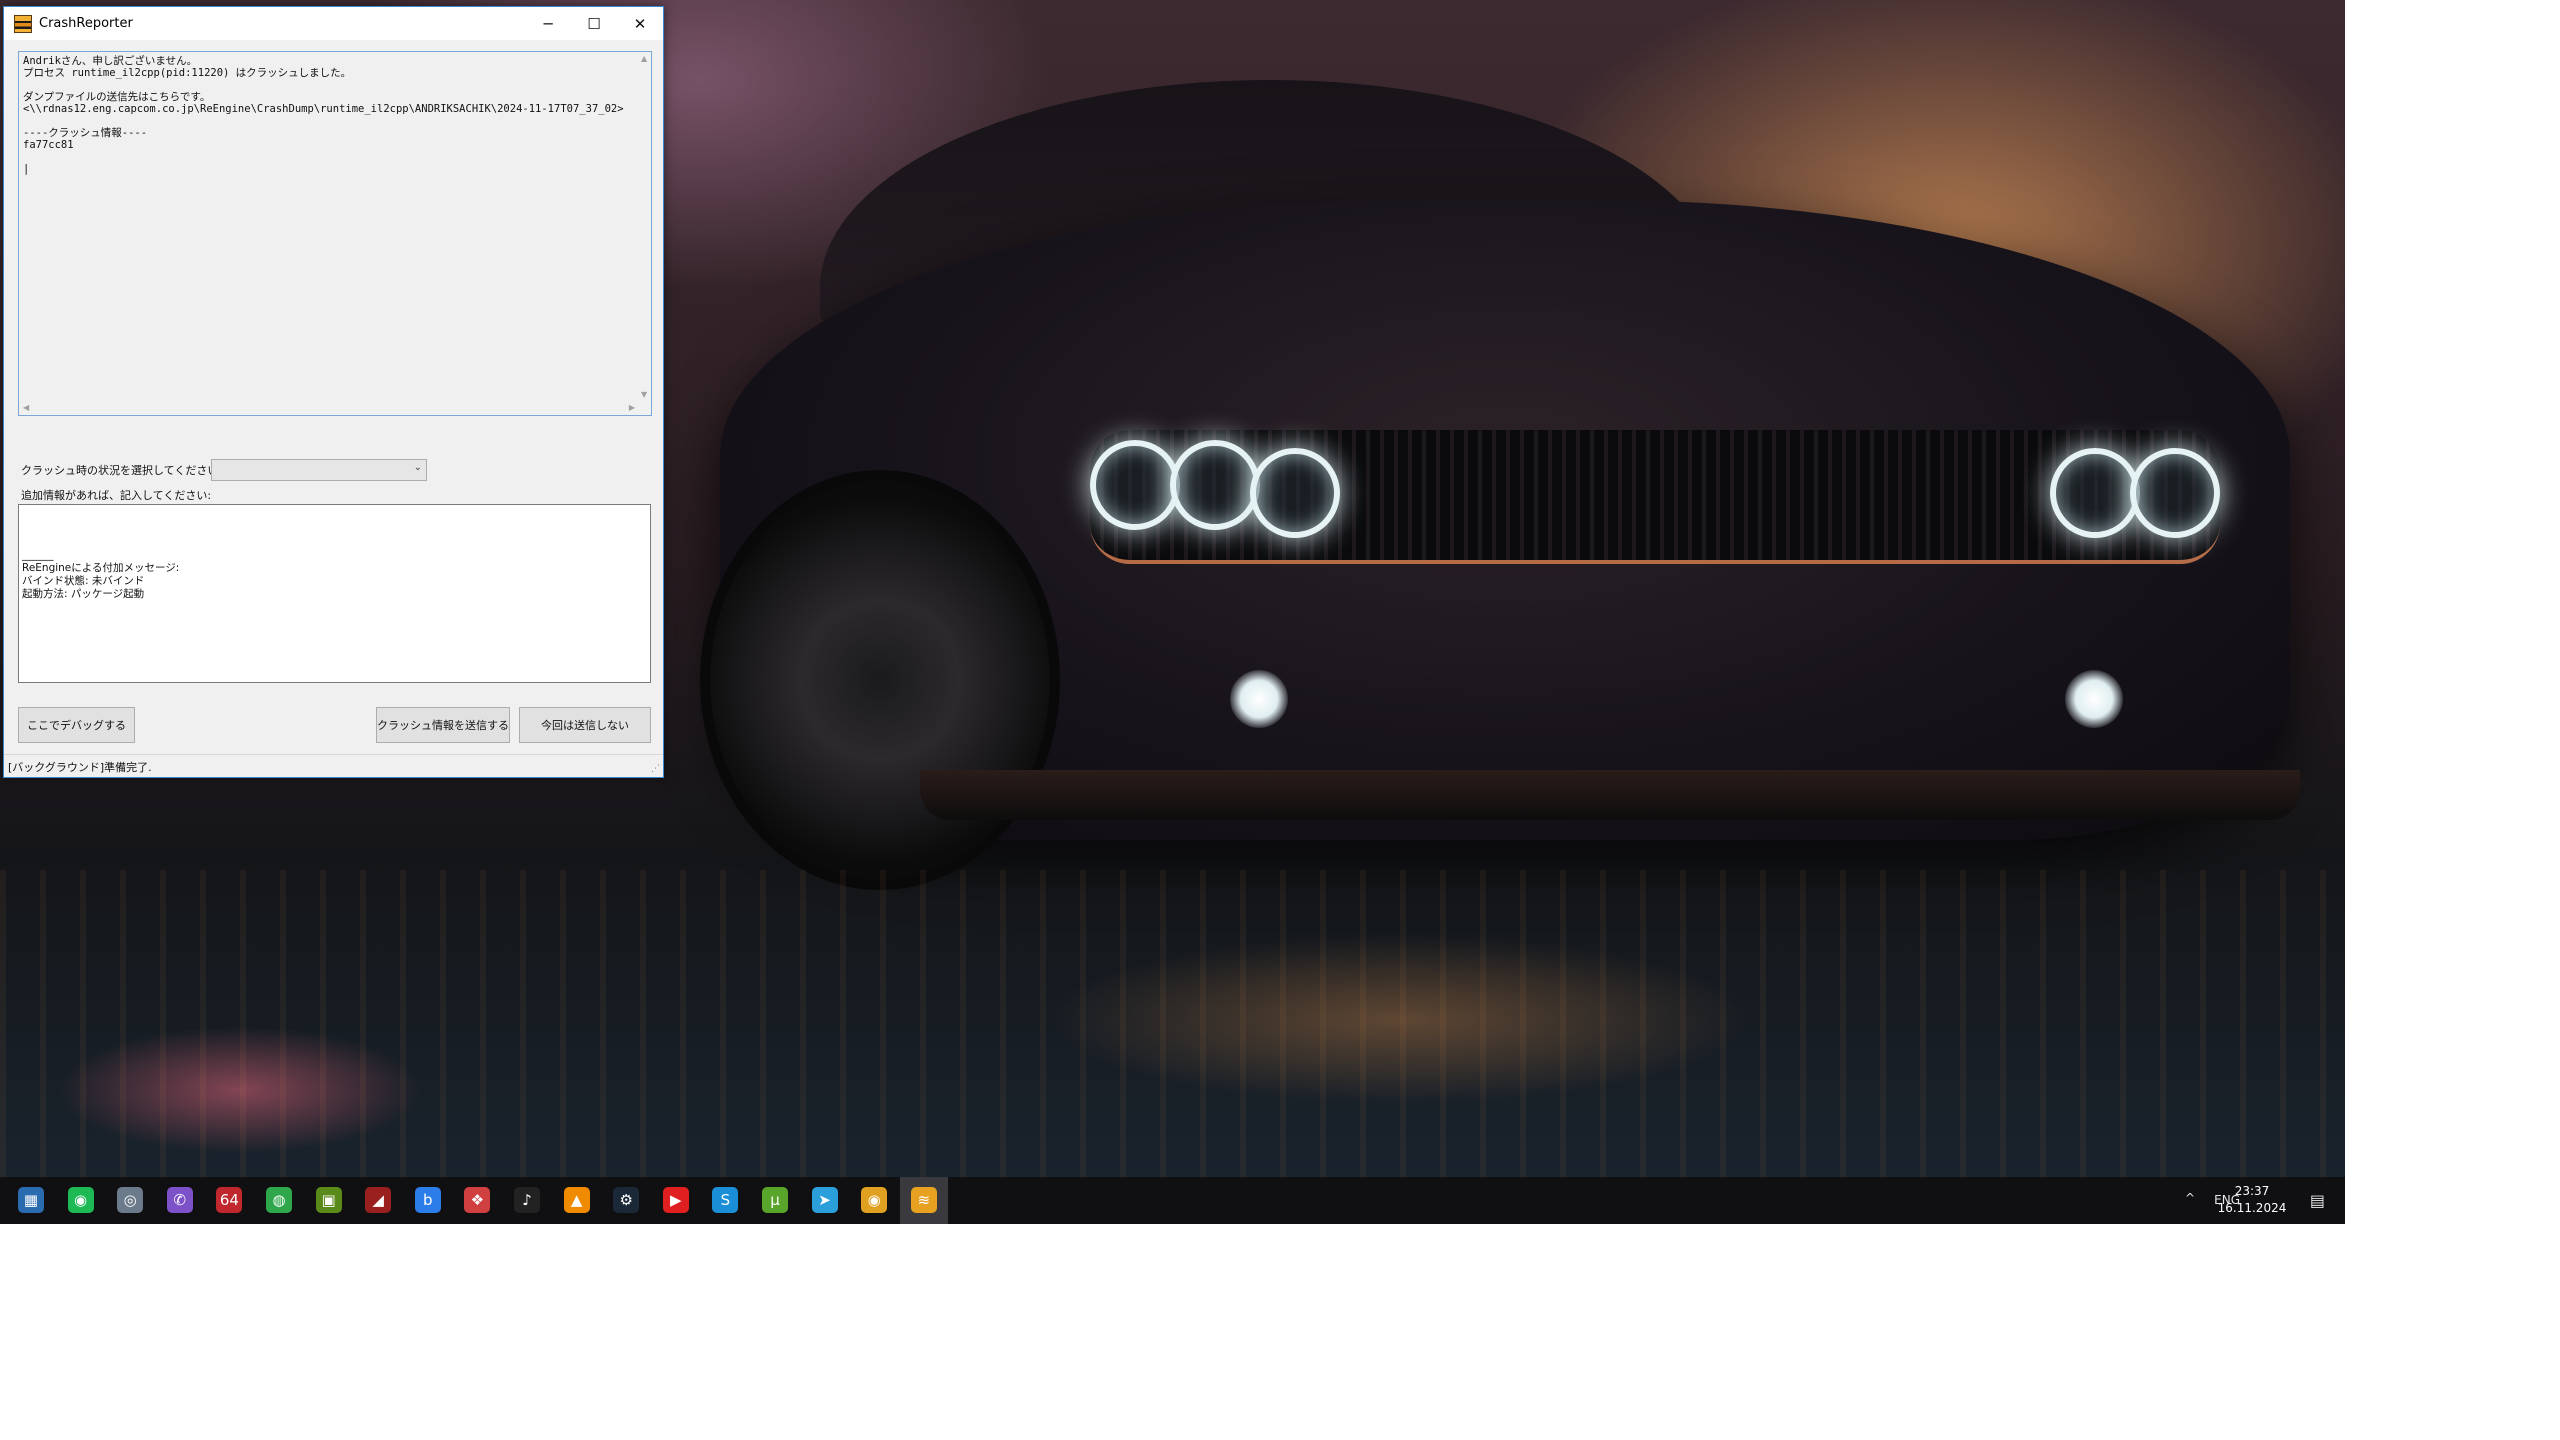 Image resolution: width=2560 pixels, height=1440 pixels. Describe the element at coordinates (874, 1200) in the screenshot. I see `chrome-icon: ◉` at that location.